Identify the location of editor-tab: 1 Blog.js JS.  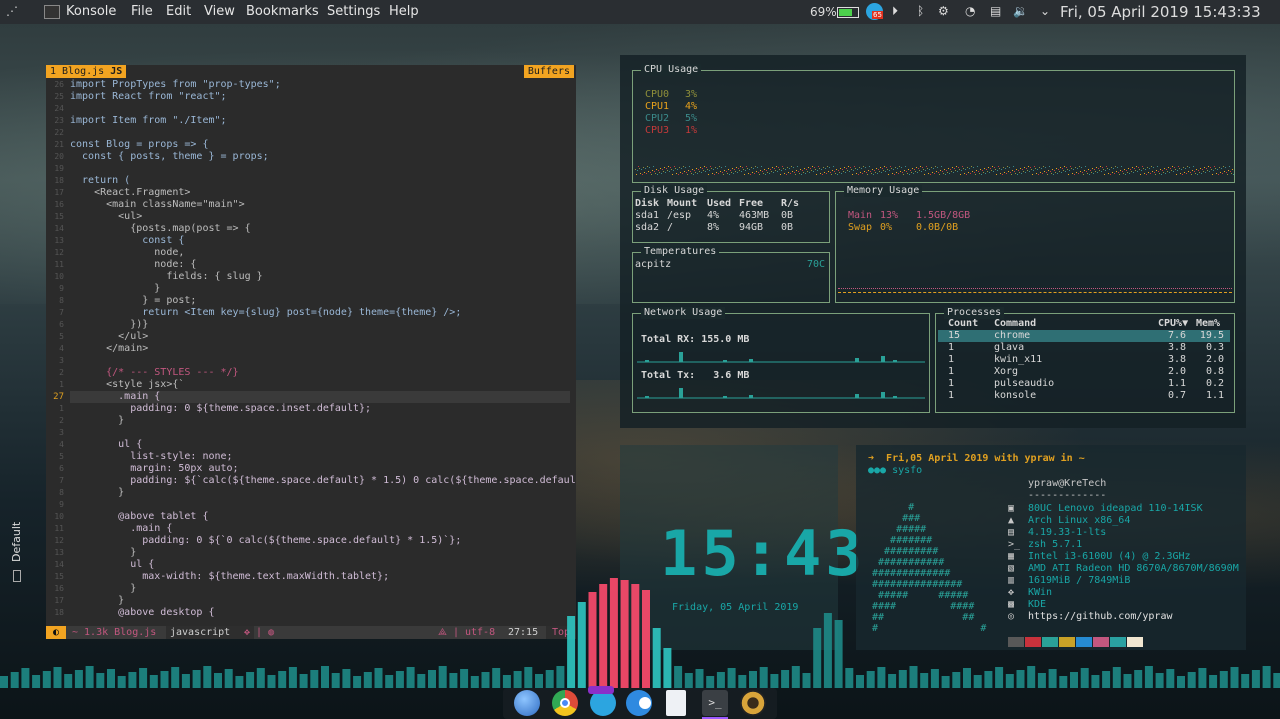
(86, 71).